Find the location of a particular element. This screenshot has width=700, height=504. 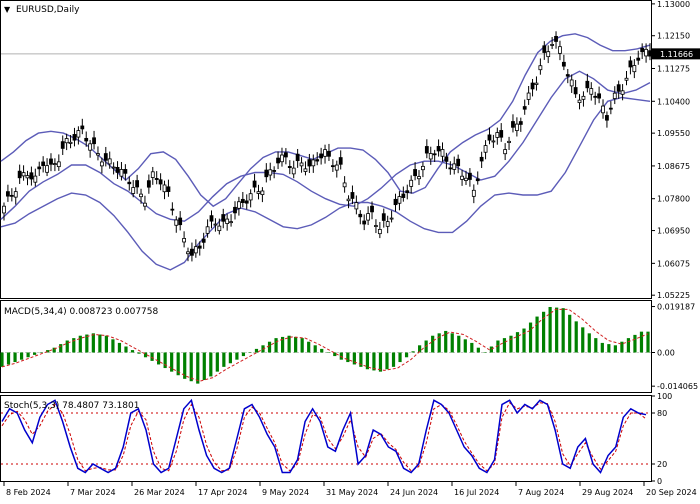

macd-tick-label: 0.019187 is located at coordinates (676, 307).